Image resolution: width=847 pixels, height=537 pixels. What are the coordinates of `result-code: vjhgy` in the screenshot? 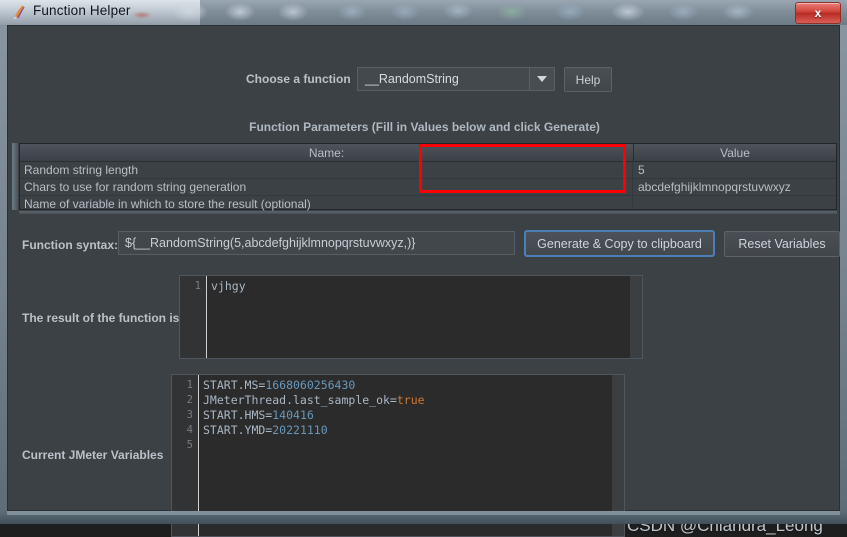 It's located at (424, 317).